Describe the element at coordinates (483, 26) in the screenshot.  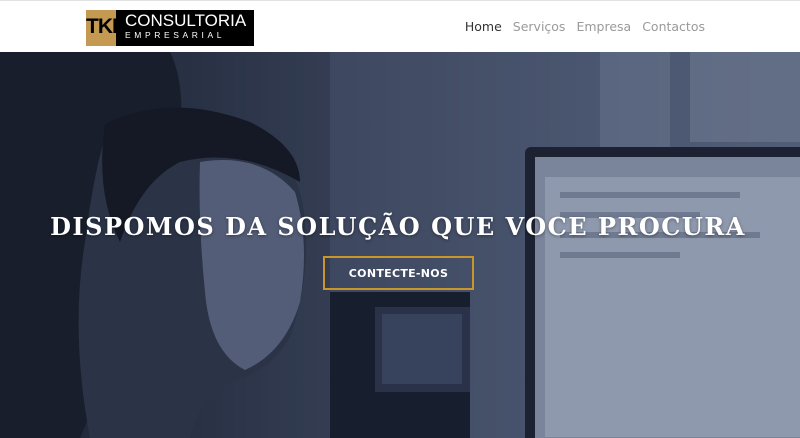
I see `nav-item-home: Home` at that location.